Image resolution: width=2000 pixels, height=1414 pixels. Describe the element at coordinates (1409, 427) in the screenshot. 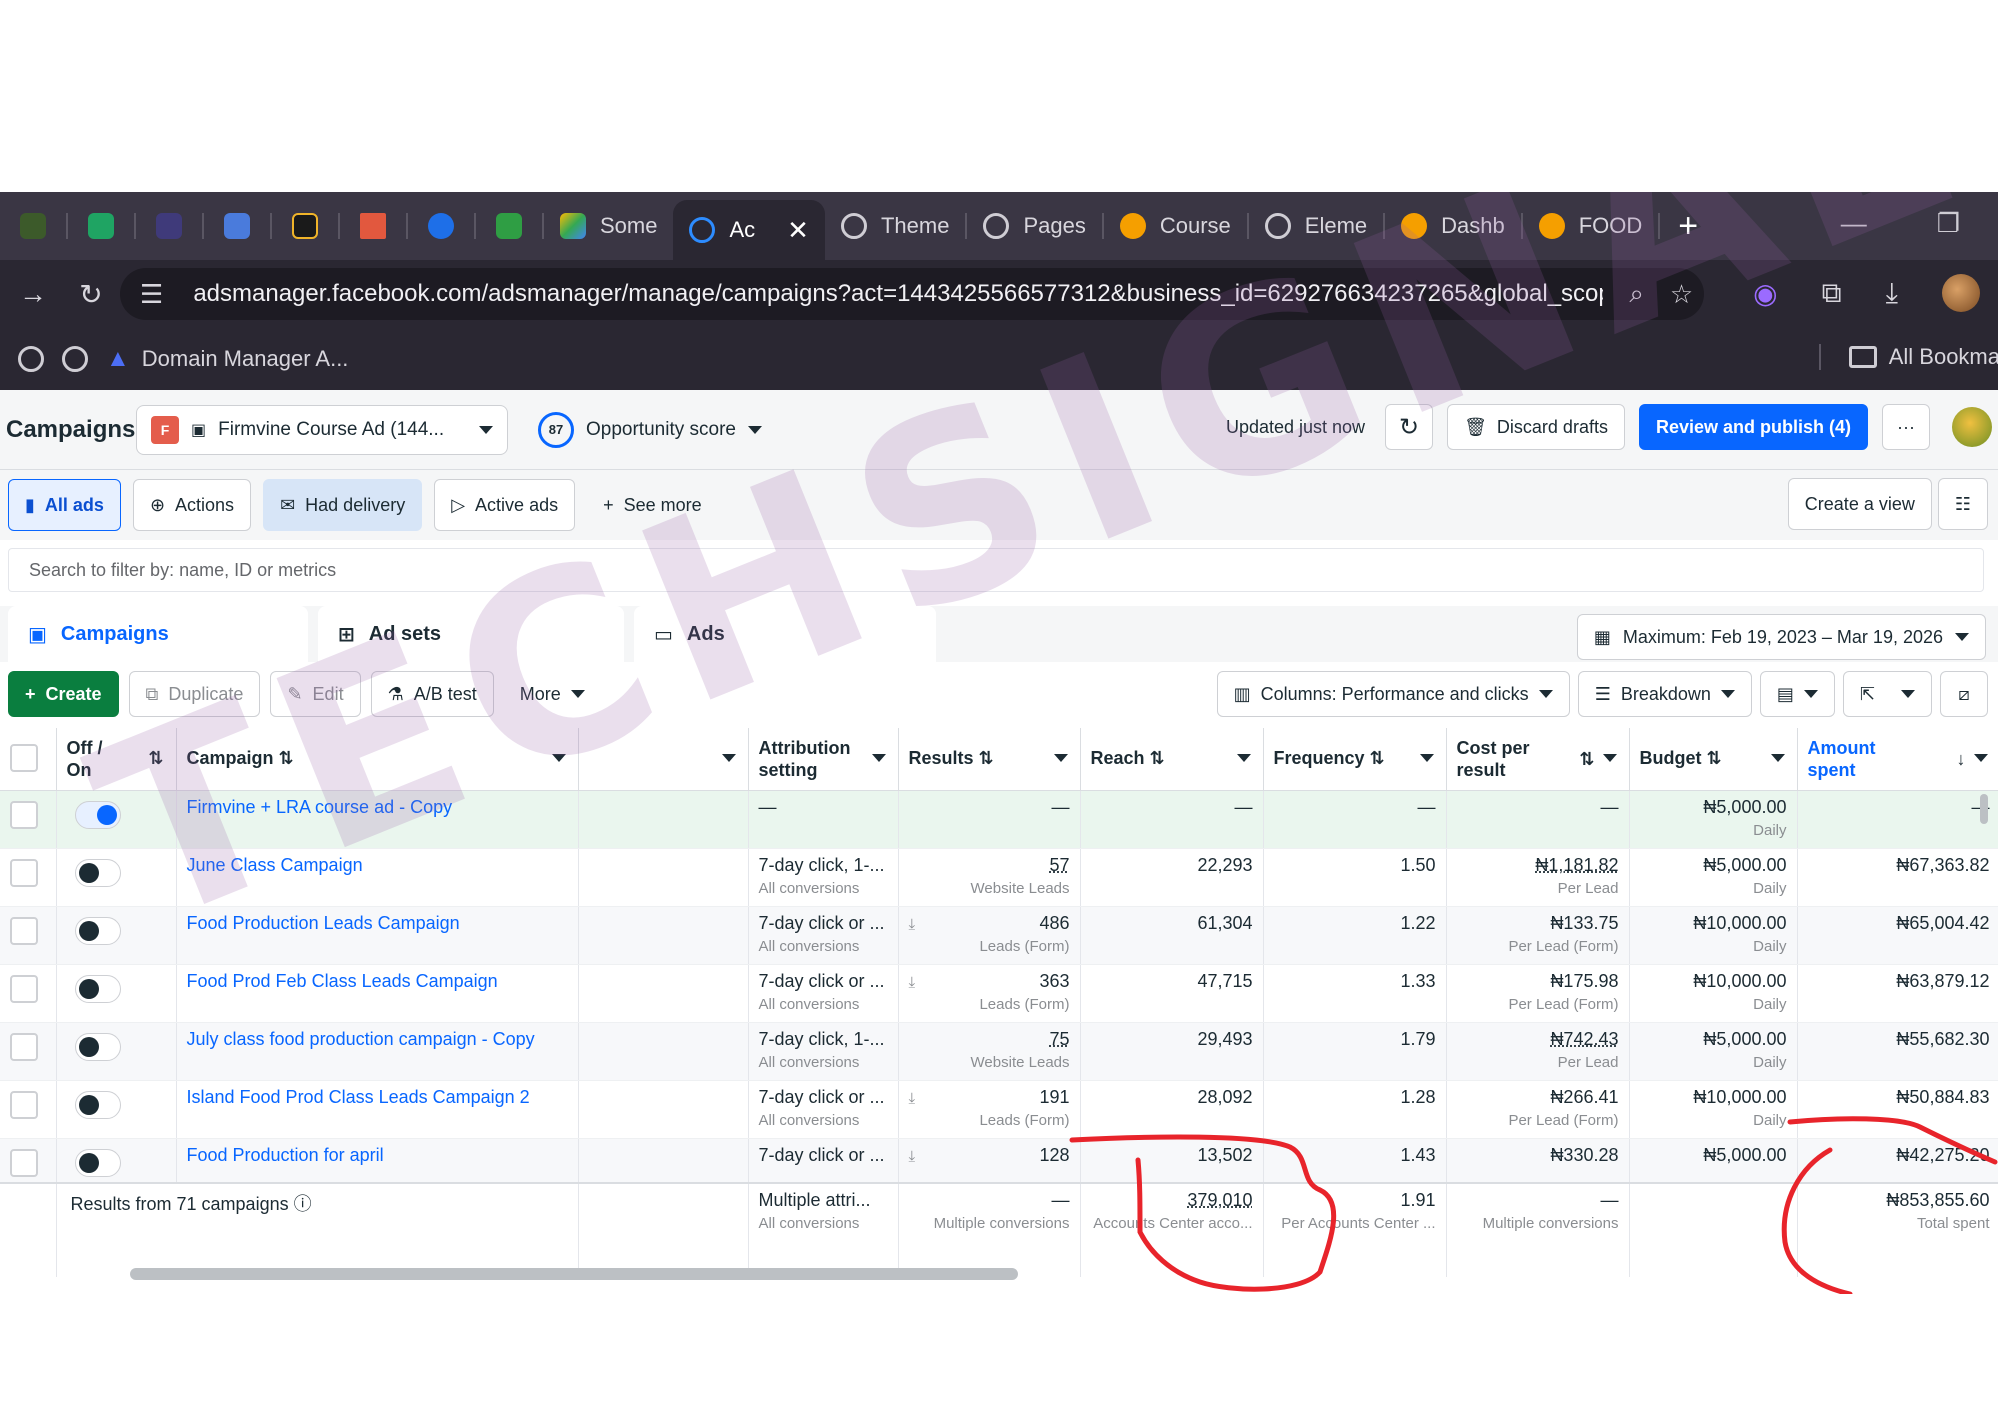

I see `refresh-button: ↻` at that location.